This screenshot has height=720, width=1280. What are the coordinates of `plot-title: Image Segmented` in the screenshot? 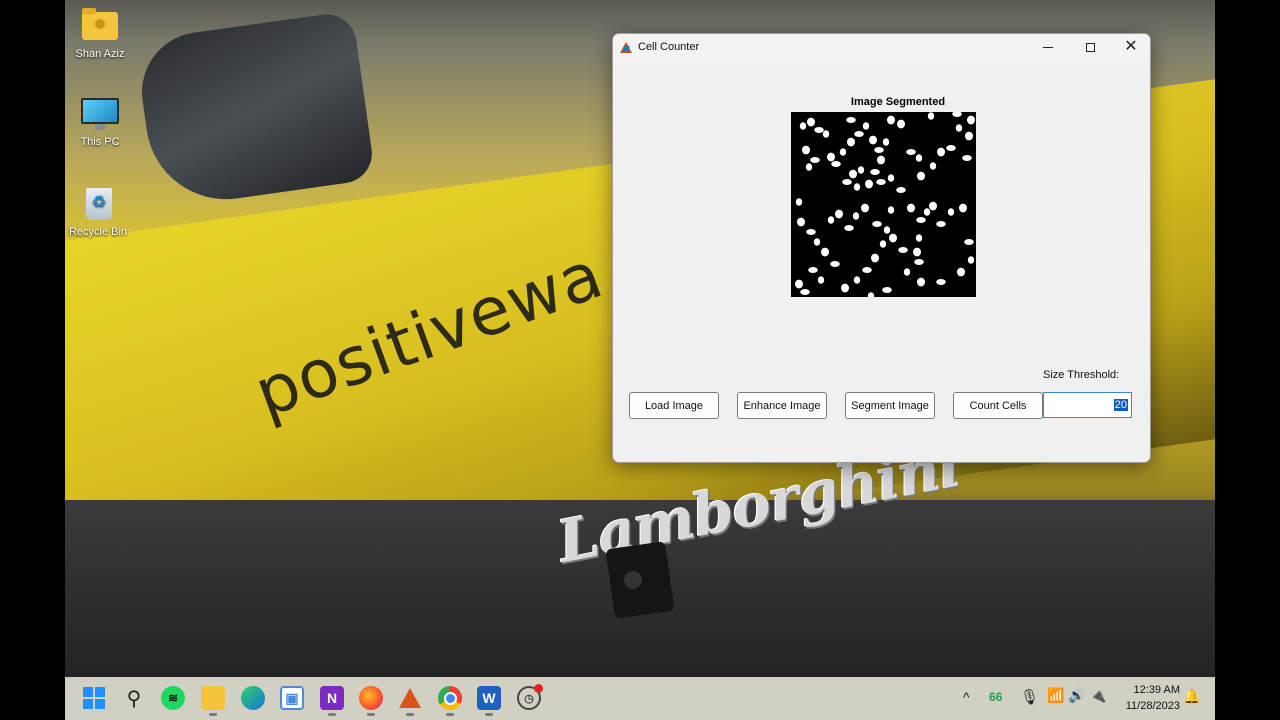 It's located at (898, 102).